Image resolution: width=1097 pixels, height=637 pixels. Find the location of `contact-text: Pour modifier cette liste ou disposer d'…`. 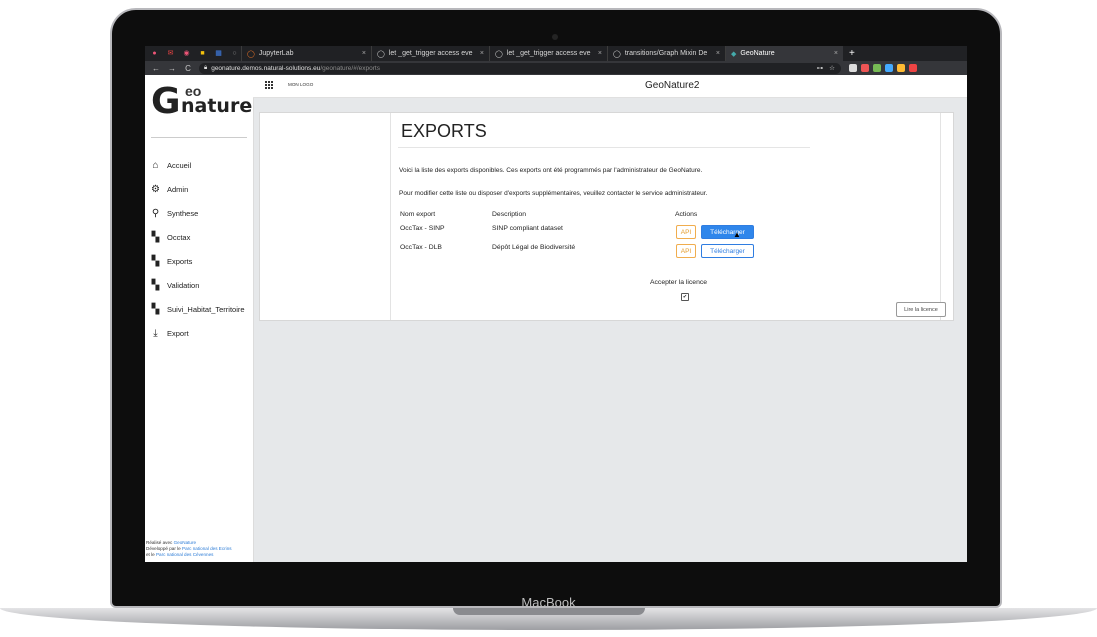

contact-text: Pour modifier cette liste ou disposer d'… is located at coordinates (553, 193).